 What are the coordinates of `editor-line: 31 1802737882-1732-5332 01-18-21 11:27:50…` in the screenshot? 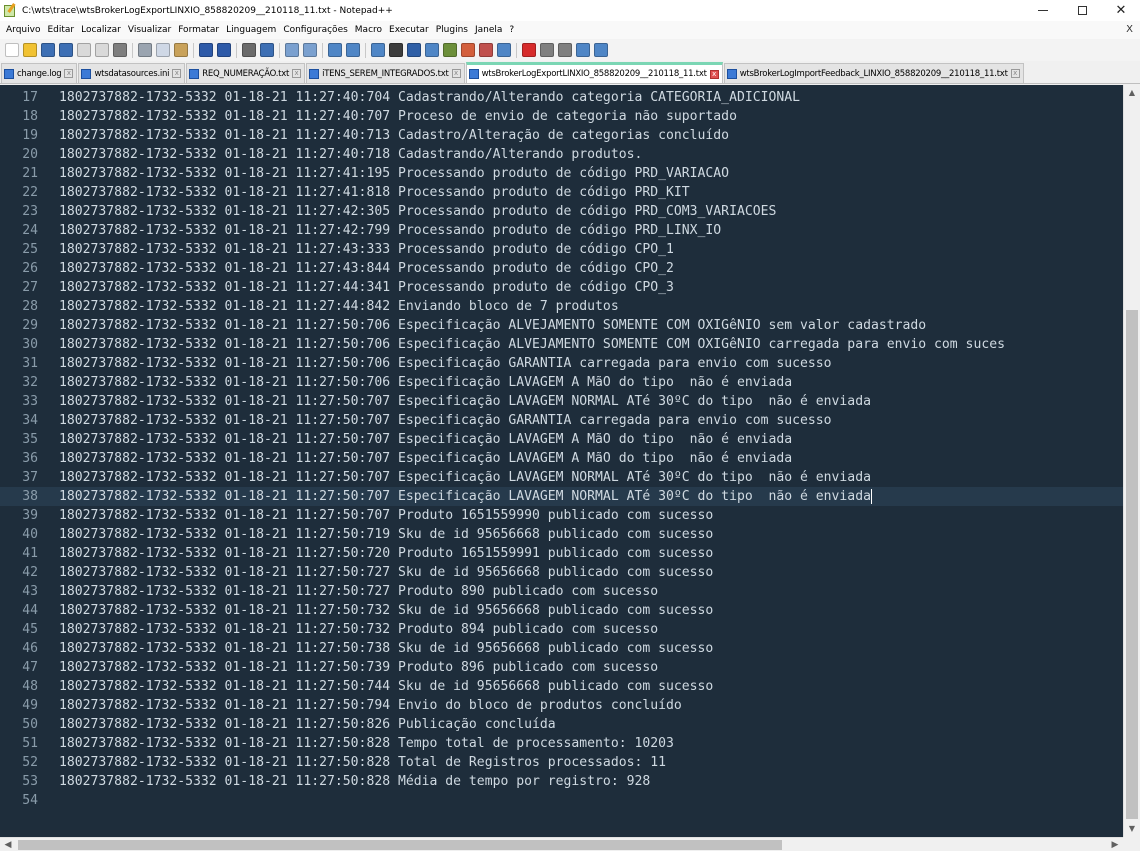 It's located at (561, 363).